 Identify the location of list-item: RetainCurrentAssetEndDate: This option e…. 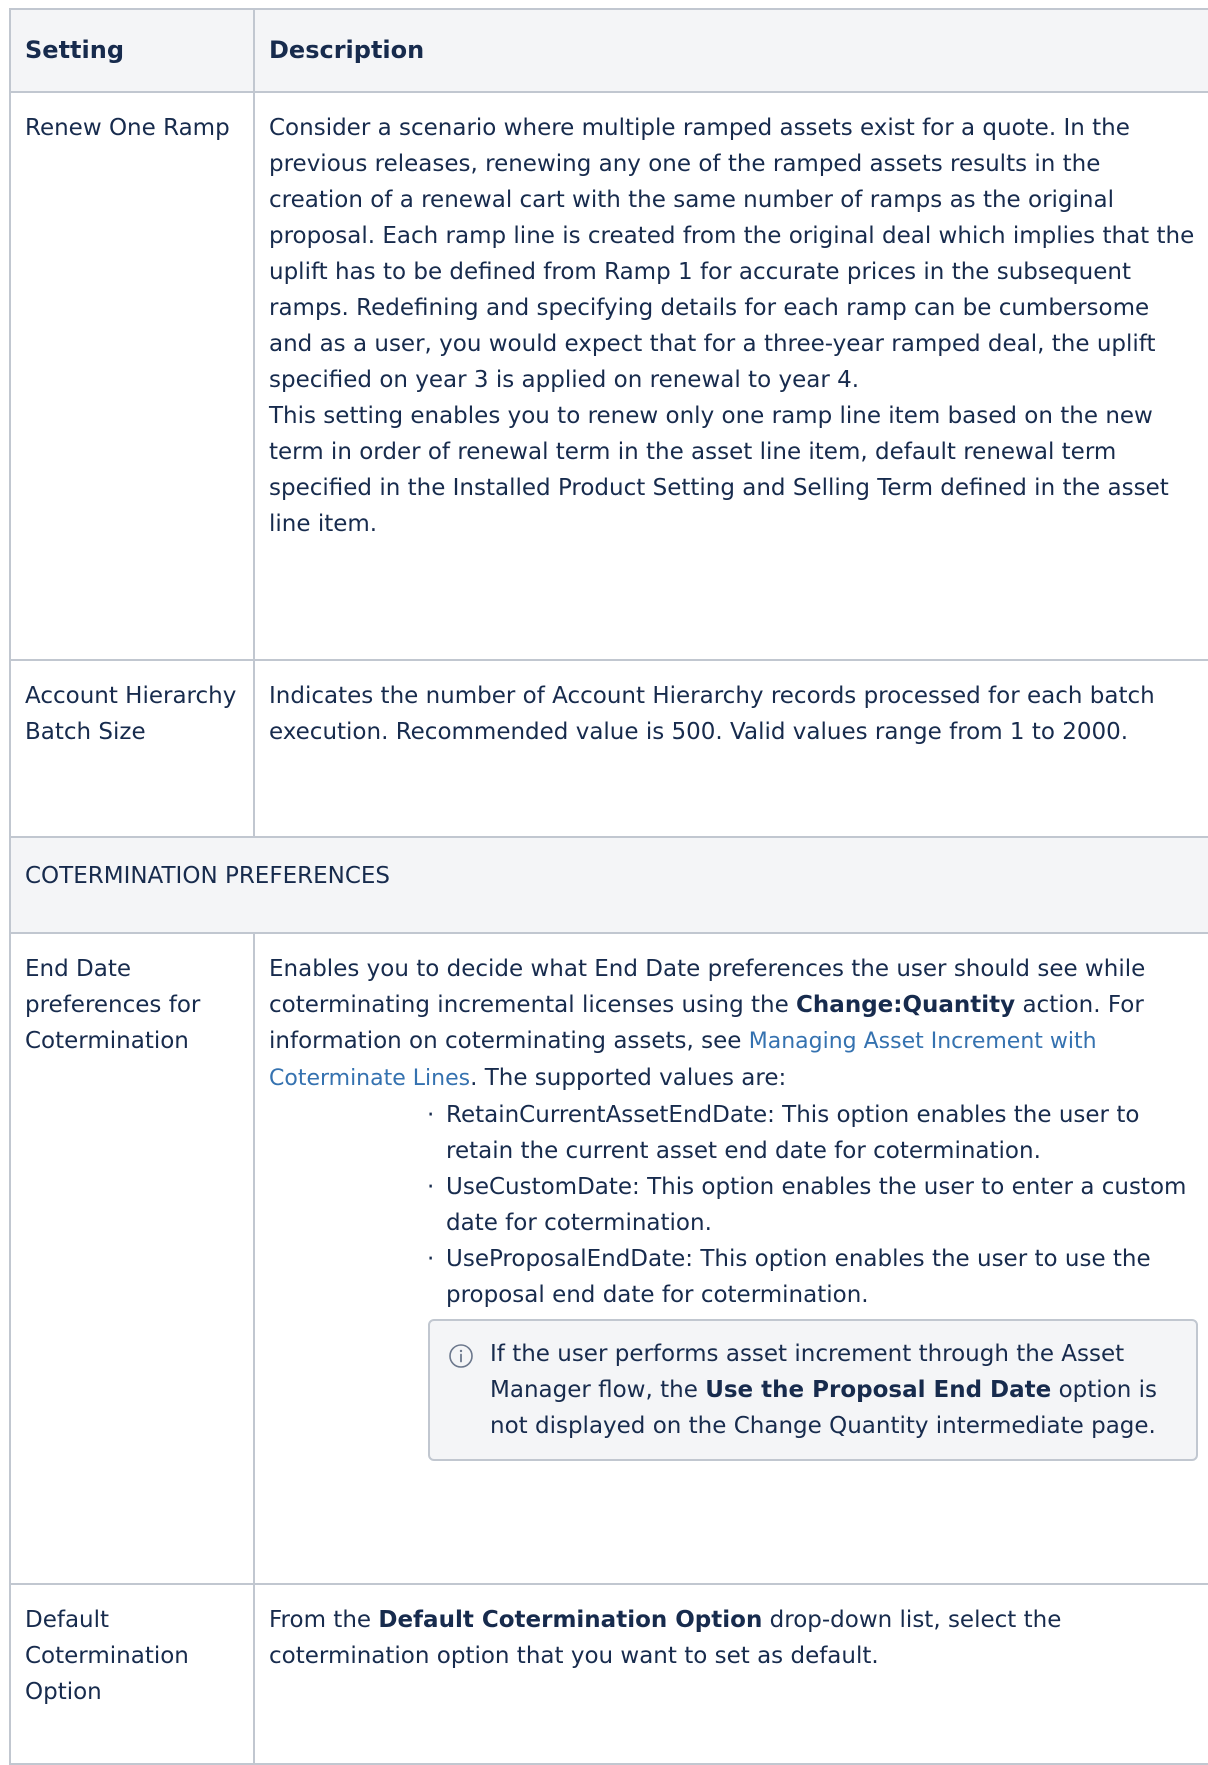
(812, 1133).